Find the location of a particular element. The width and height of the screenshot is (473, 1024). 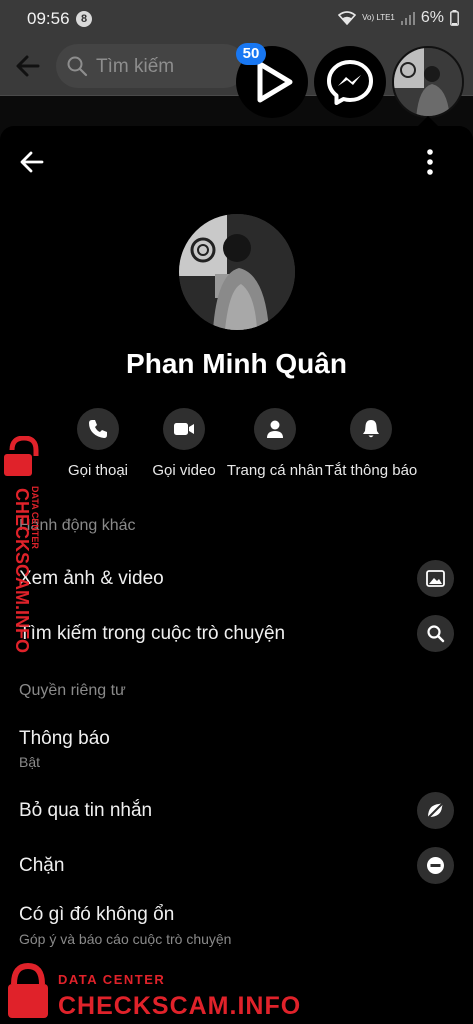

mute-button: Tắt thông báo is located at coordinates (371, 443).